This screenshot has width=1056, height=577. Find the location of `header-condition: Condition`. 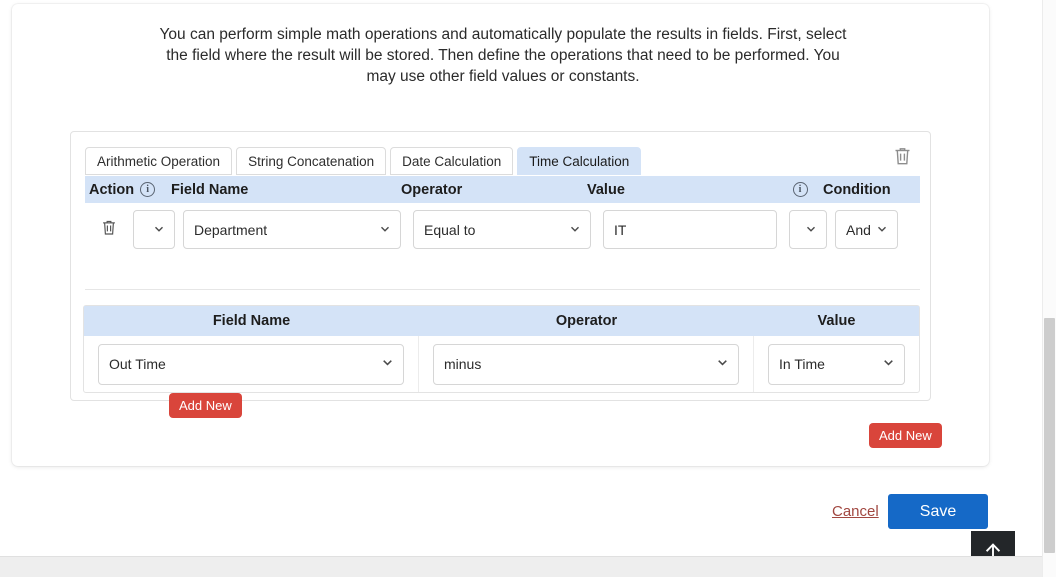

header-condition: Condition is located at coordinates (857, 189).